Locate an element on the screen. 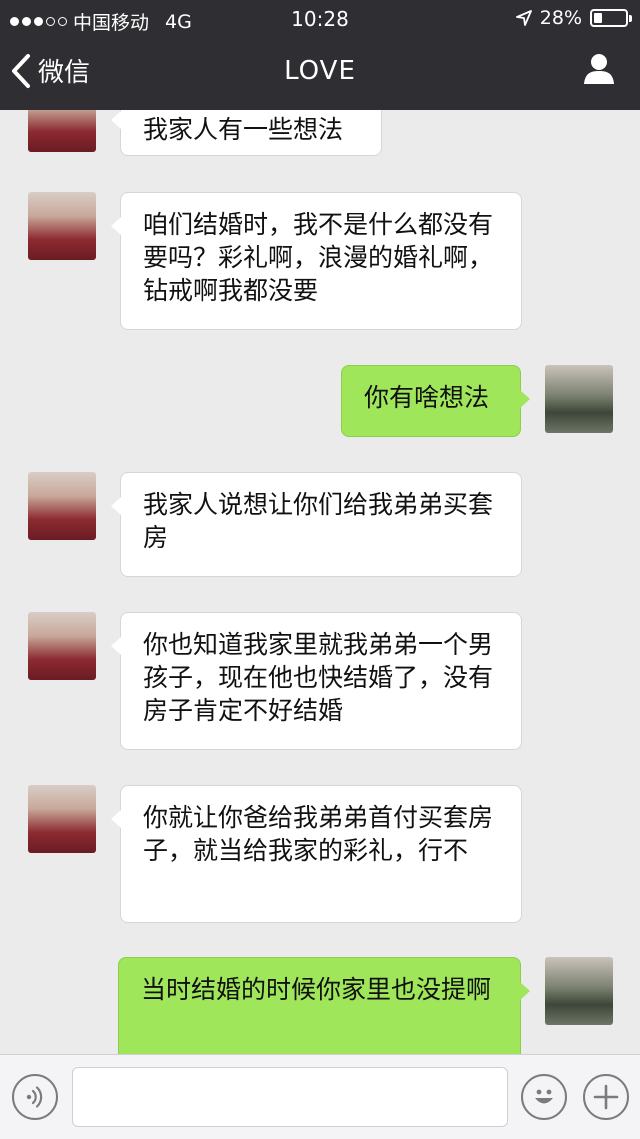 The image size is (640, 1139). chat-title: LOVE is located at coordinates (320, 71).